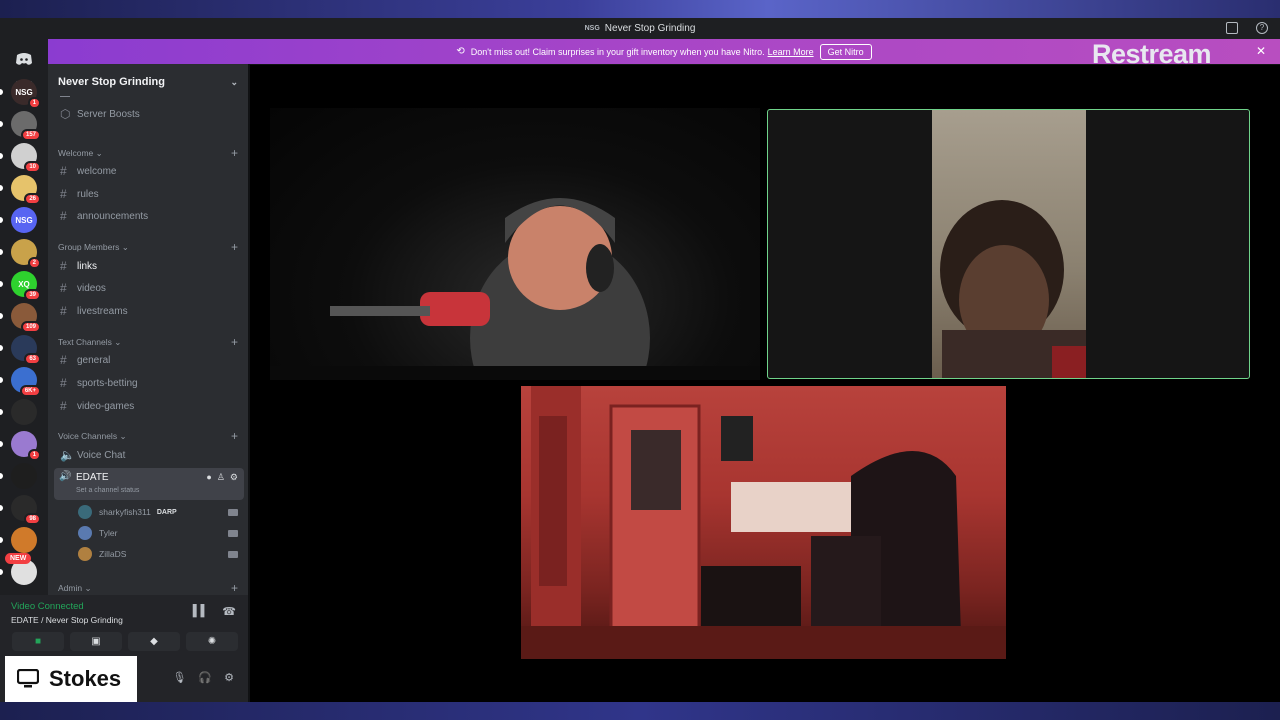 This screenshot has height=720, width=1280. What do you see at coordinates (201, 611) in the screenshot?
I see `noise-suppression-icon: ▌▌` at bounding box center [201, 611].